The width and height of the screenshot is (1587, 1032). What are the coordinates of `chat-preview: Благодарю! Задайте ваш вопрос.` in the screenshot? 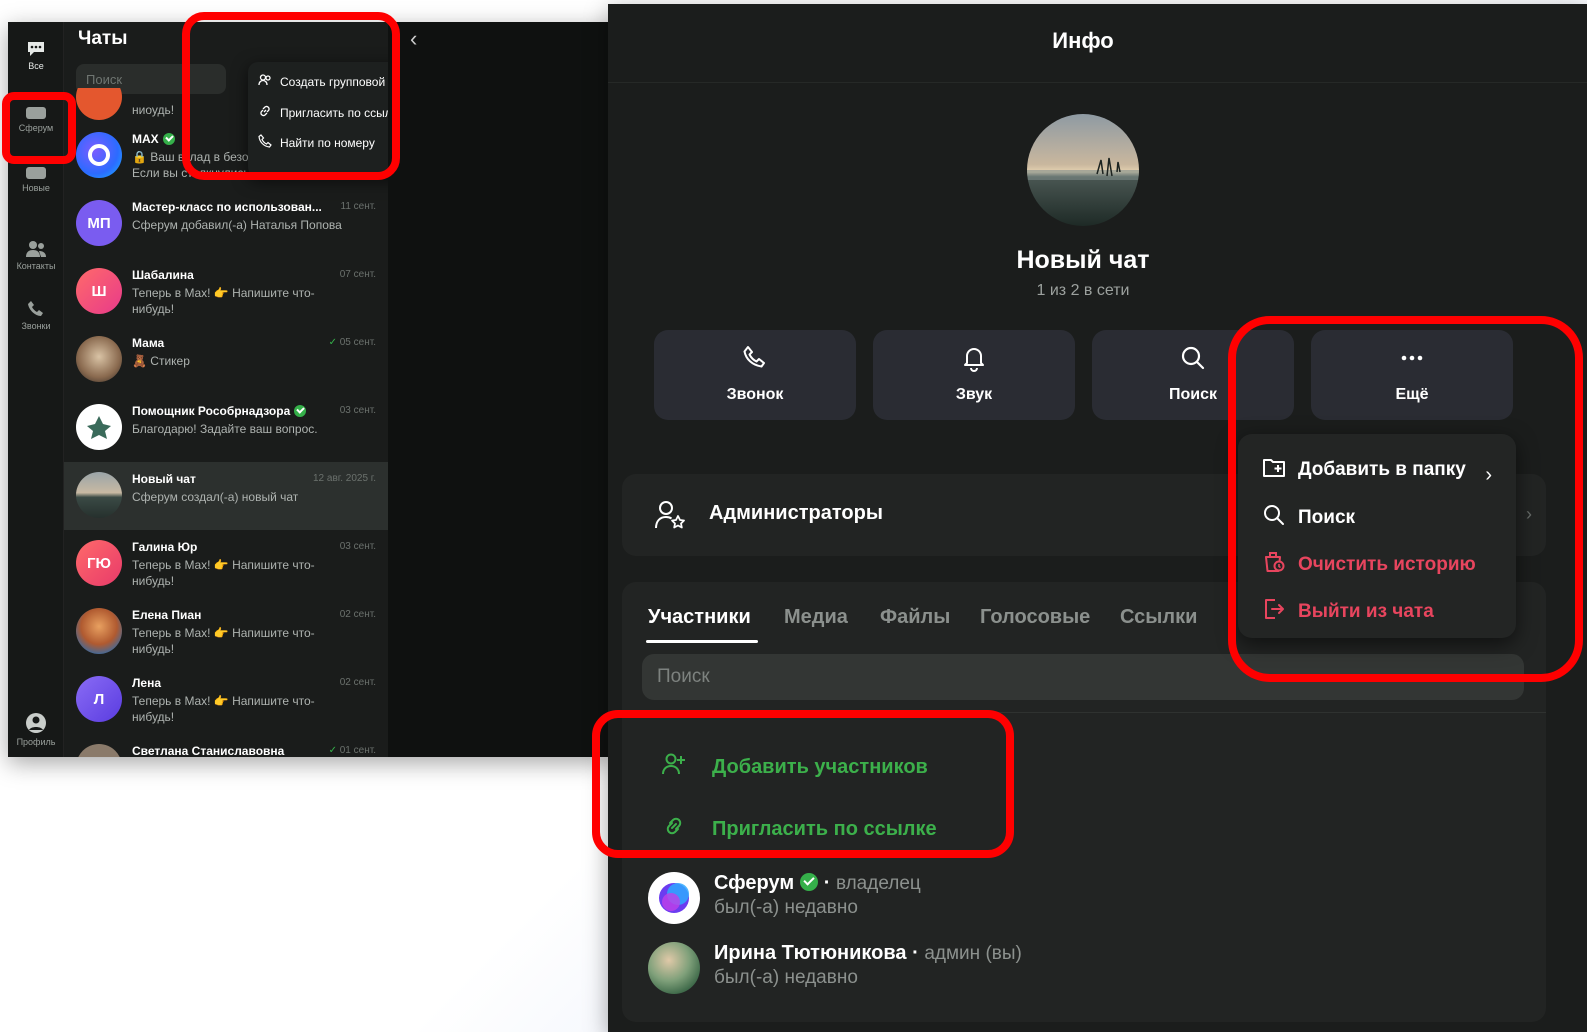 It's located at (225, 429).